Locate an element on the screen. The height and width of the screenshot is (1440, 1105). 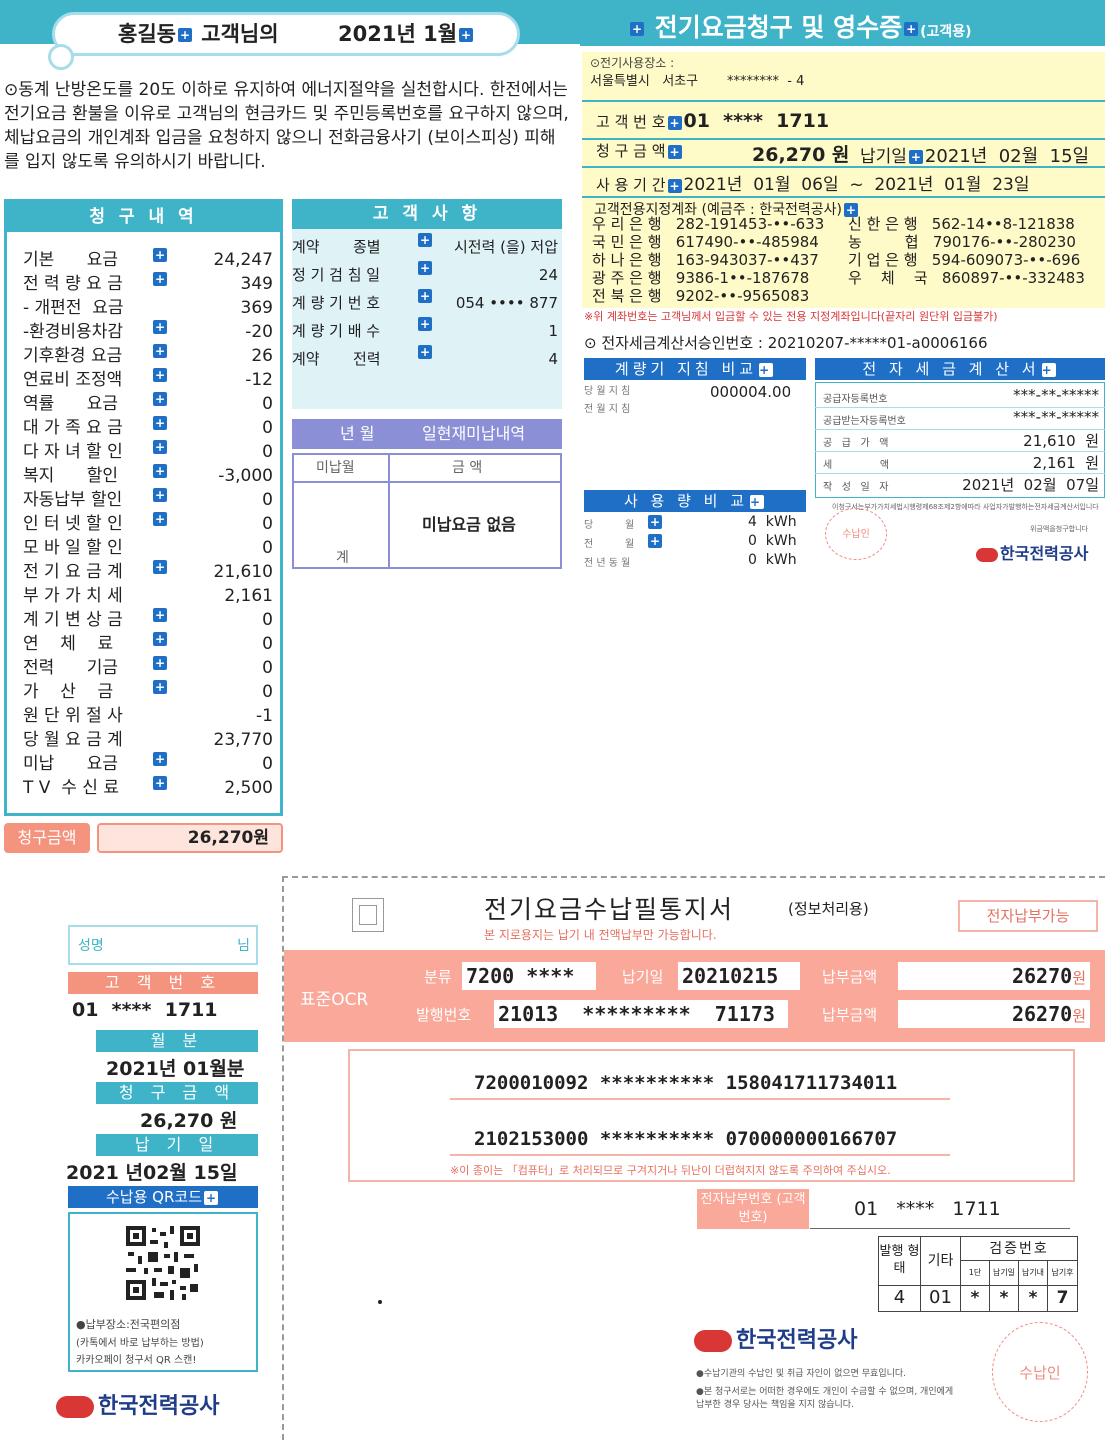
stub-qr-note-2: (카톡에서 바로 납부하는 방법) is located at coordinates (140, 1343).